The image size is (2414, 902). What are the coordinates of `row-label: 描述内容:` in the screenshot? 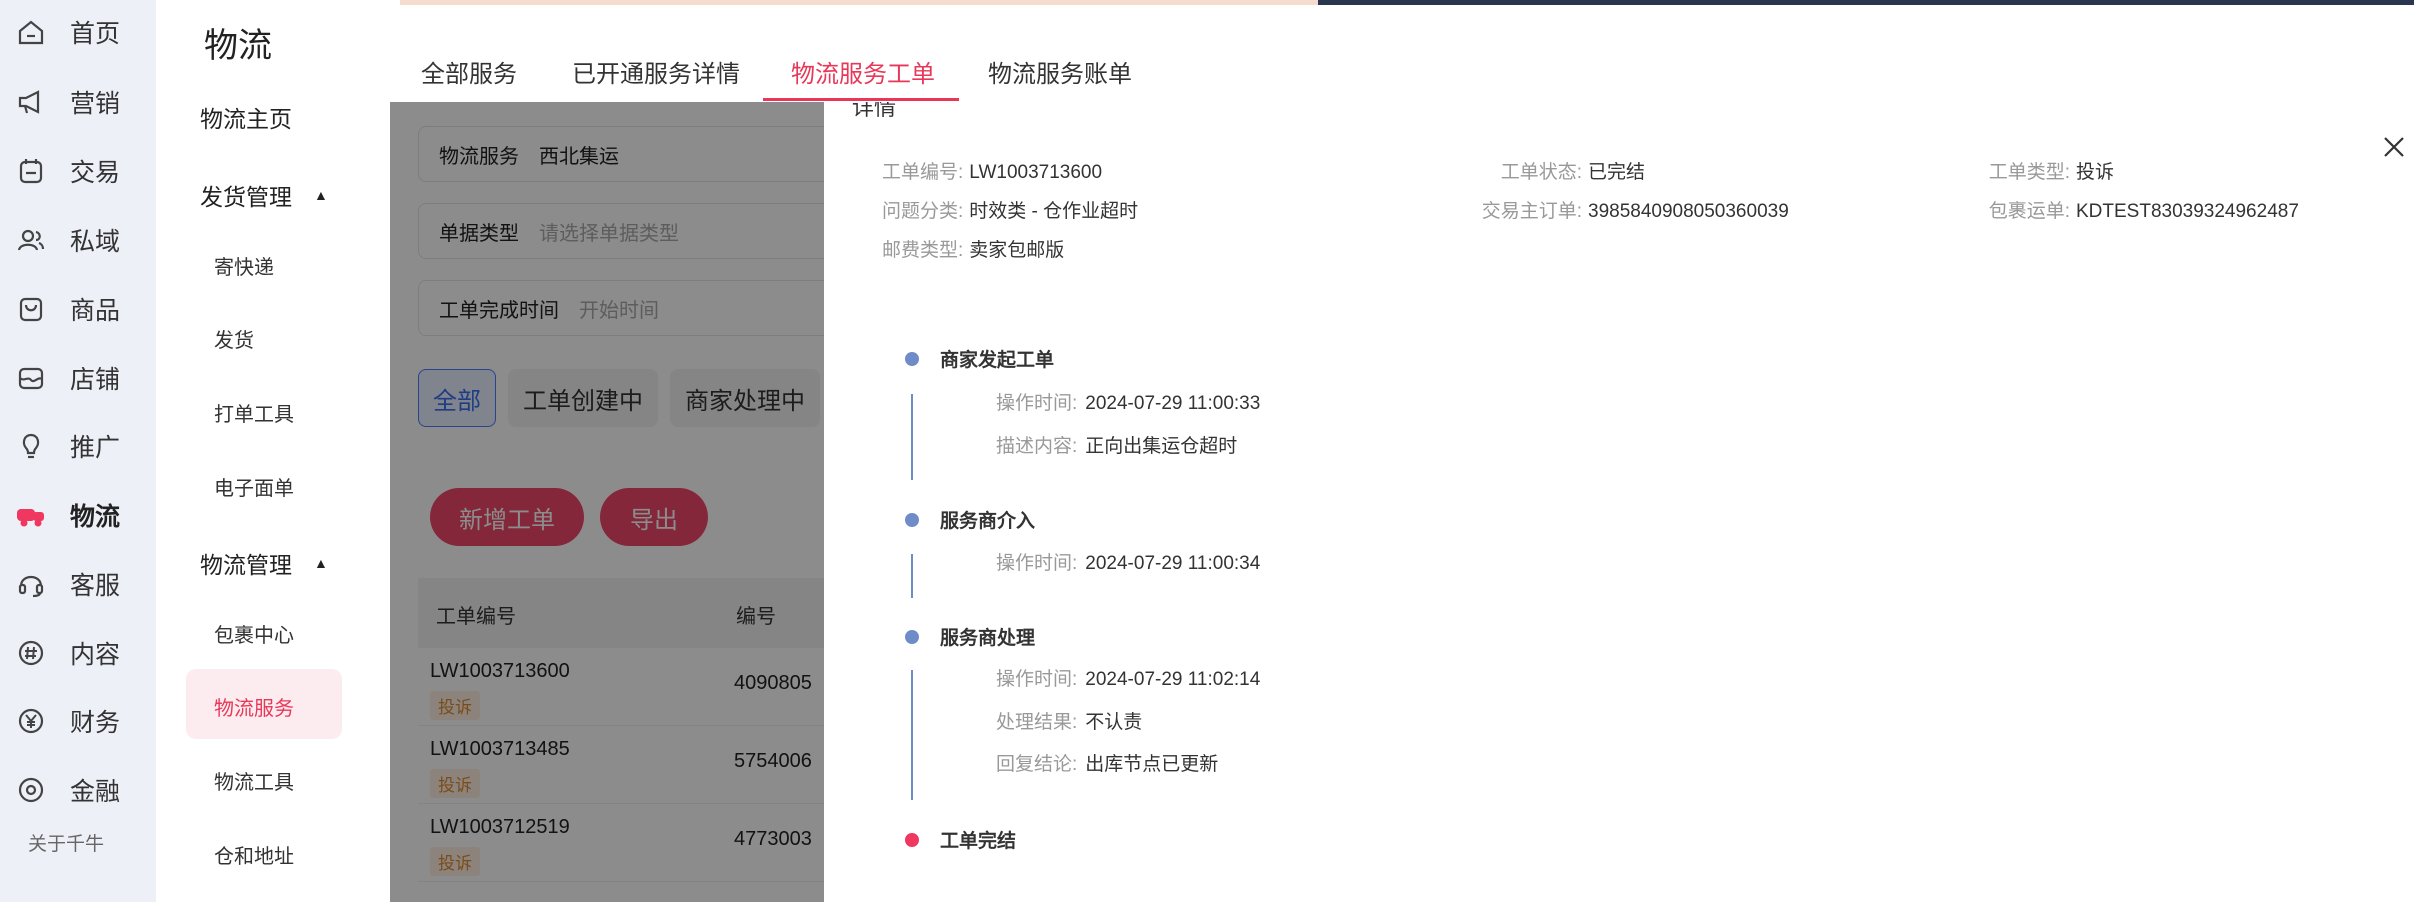 It's located at (1037, 446).